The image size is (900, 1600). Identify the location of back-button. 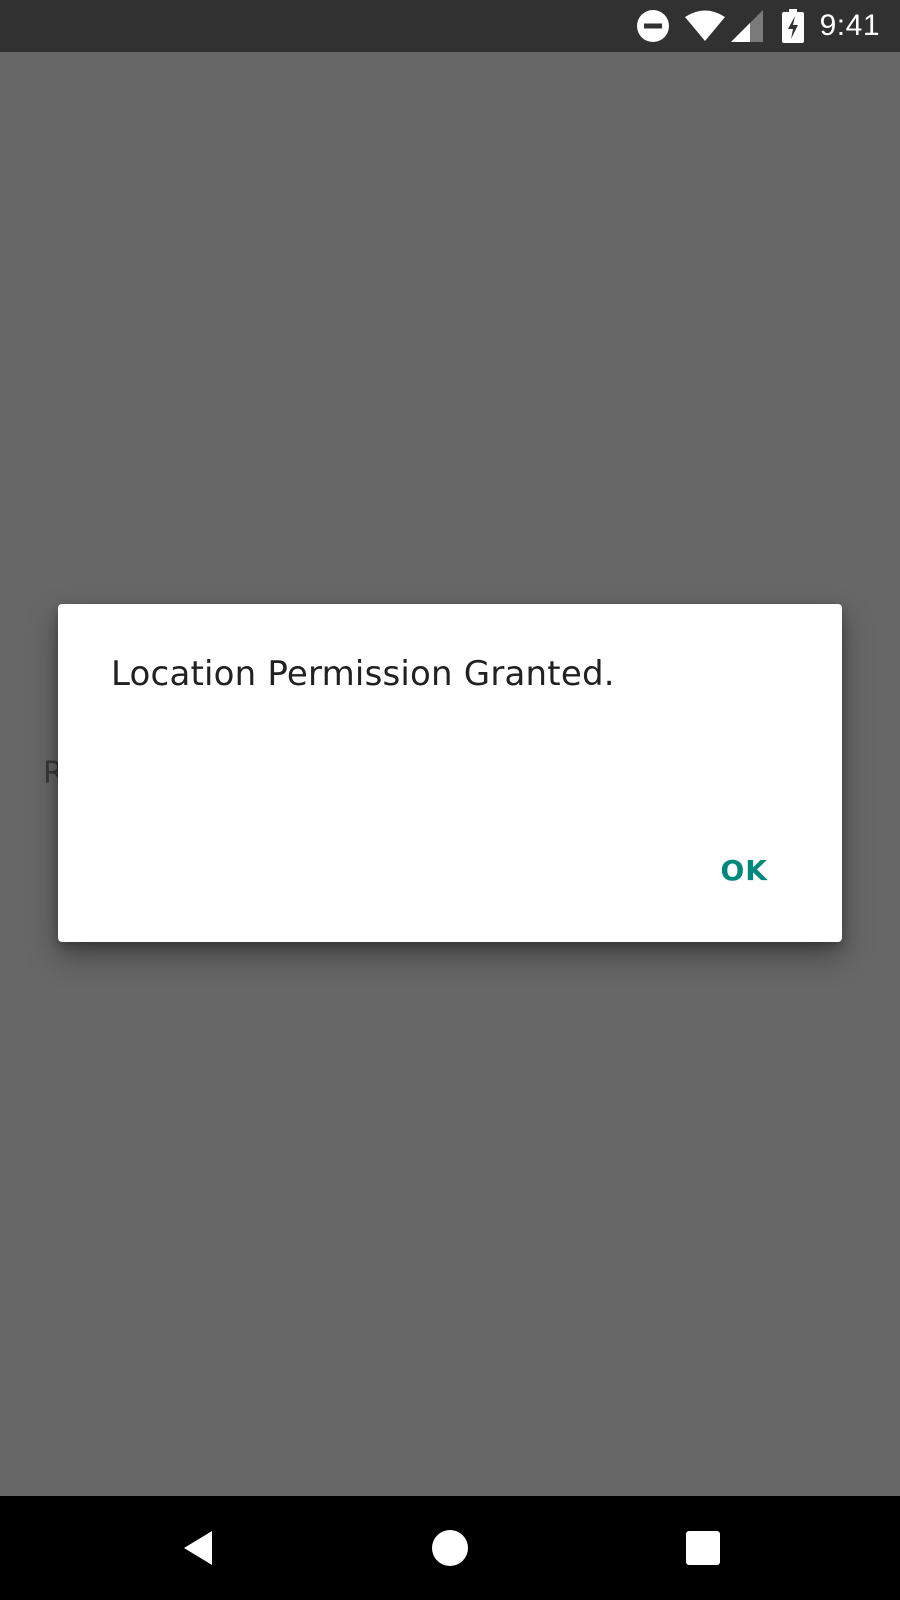
(198, 1548).